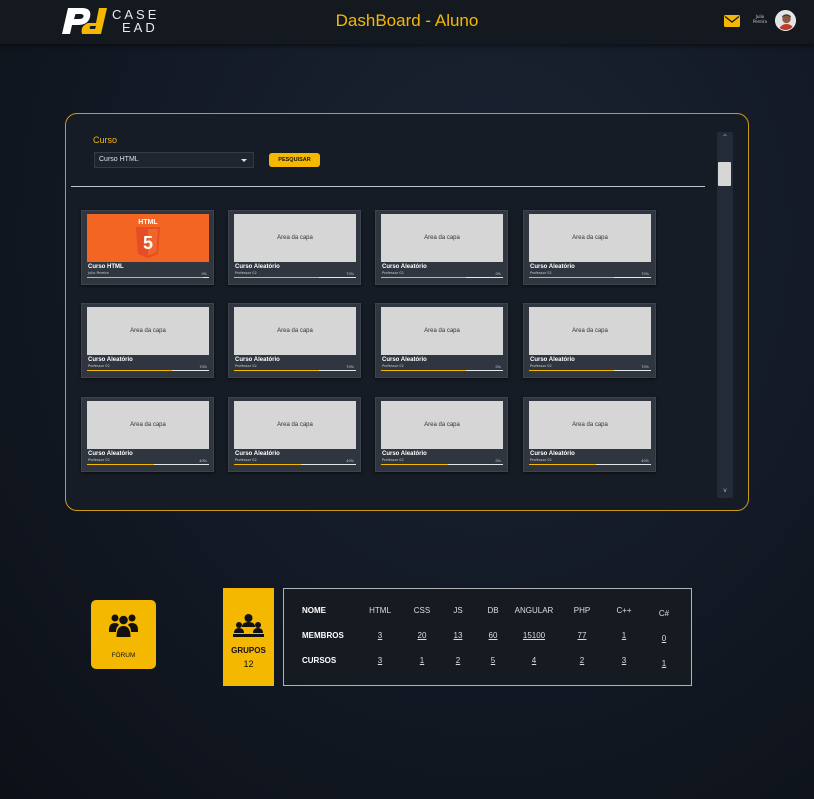 This screenshot has width=814, height=799. I want to click on table-cell-link: 4, so click(534, 660).